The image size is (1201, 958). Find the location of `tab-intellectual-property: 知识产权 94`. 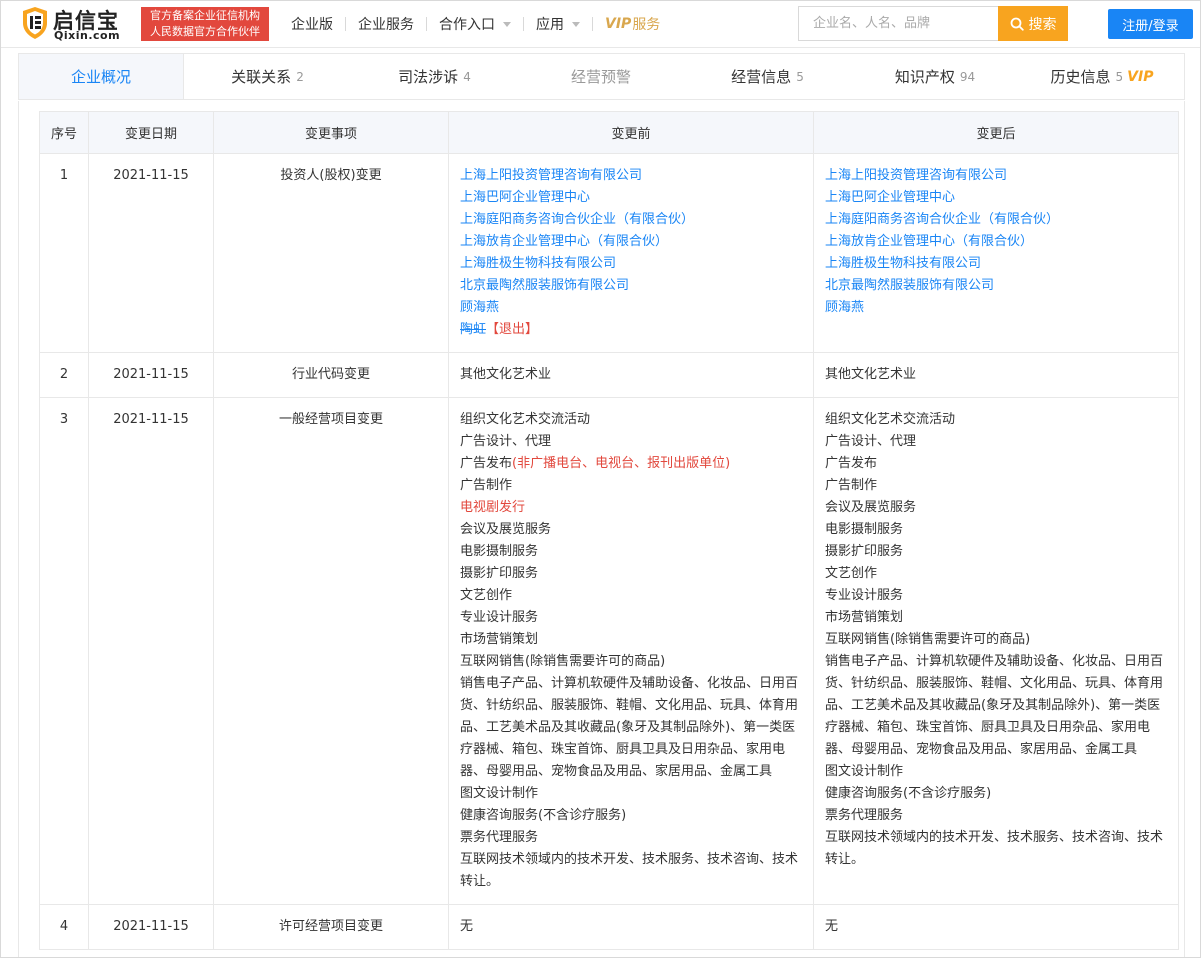

tab-intellectual-property: 知识产权 94 is located at coordinates (935, 76).